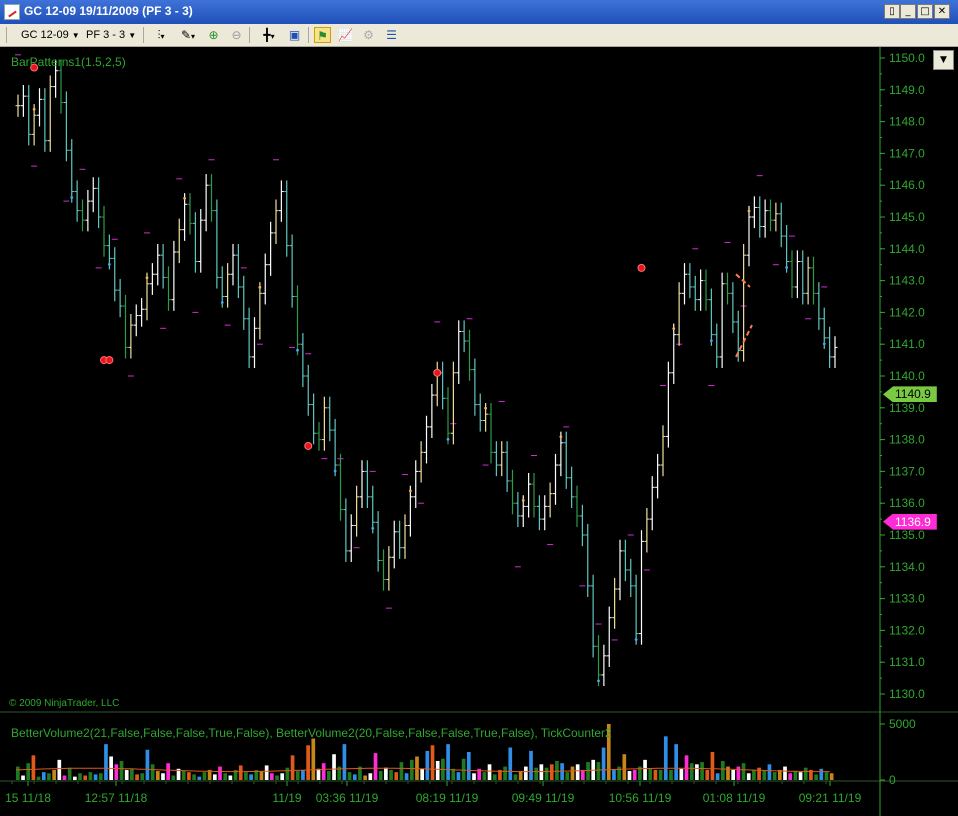 This screenshot has width=958, height=816. I want to click on toolbar-grip, so click(6, 35).